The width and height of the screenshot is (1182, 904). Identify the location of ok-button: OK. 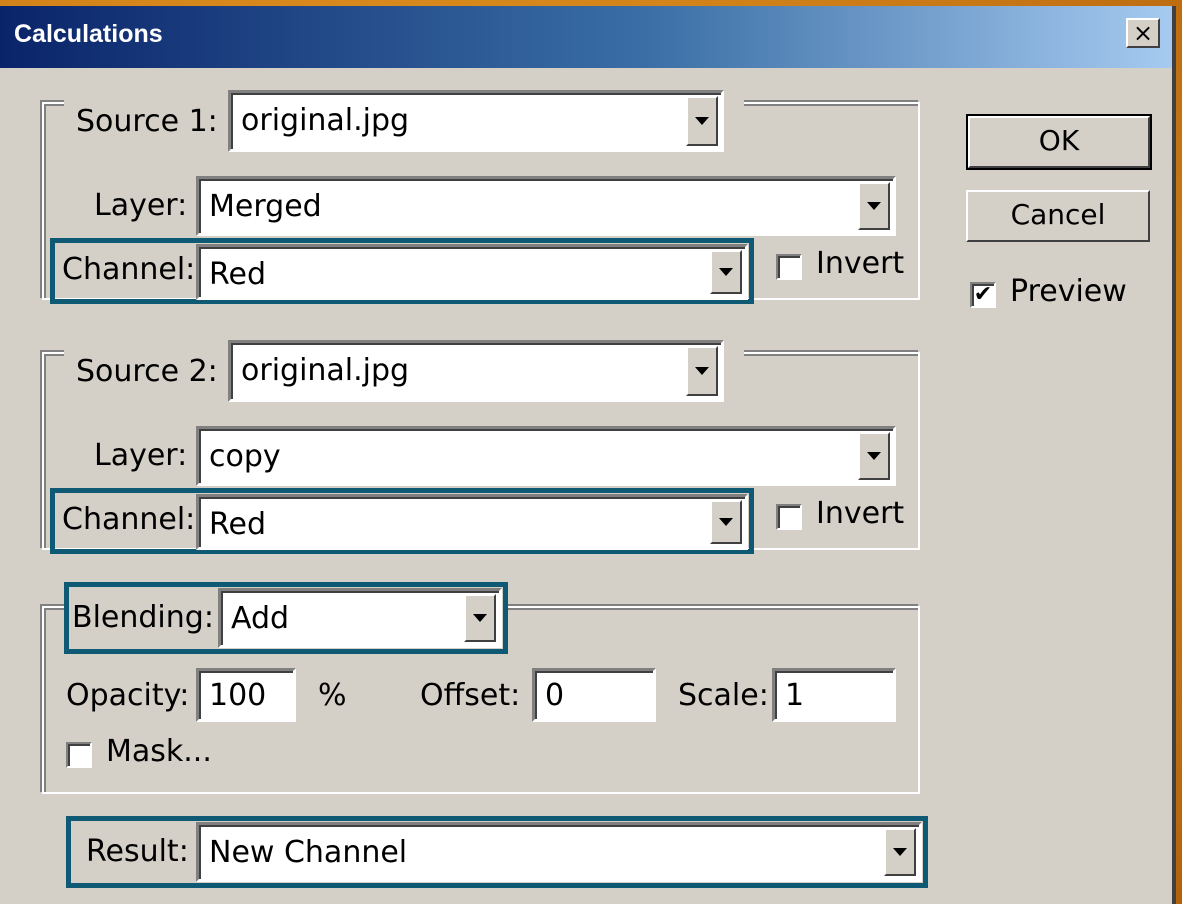
(1059, 142).